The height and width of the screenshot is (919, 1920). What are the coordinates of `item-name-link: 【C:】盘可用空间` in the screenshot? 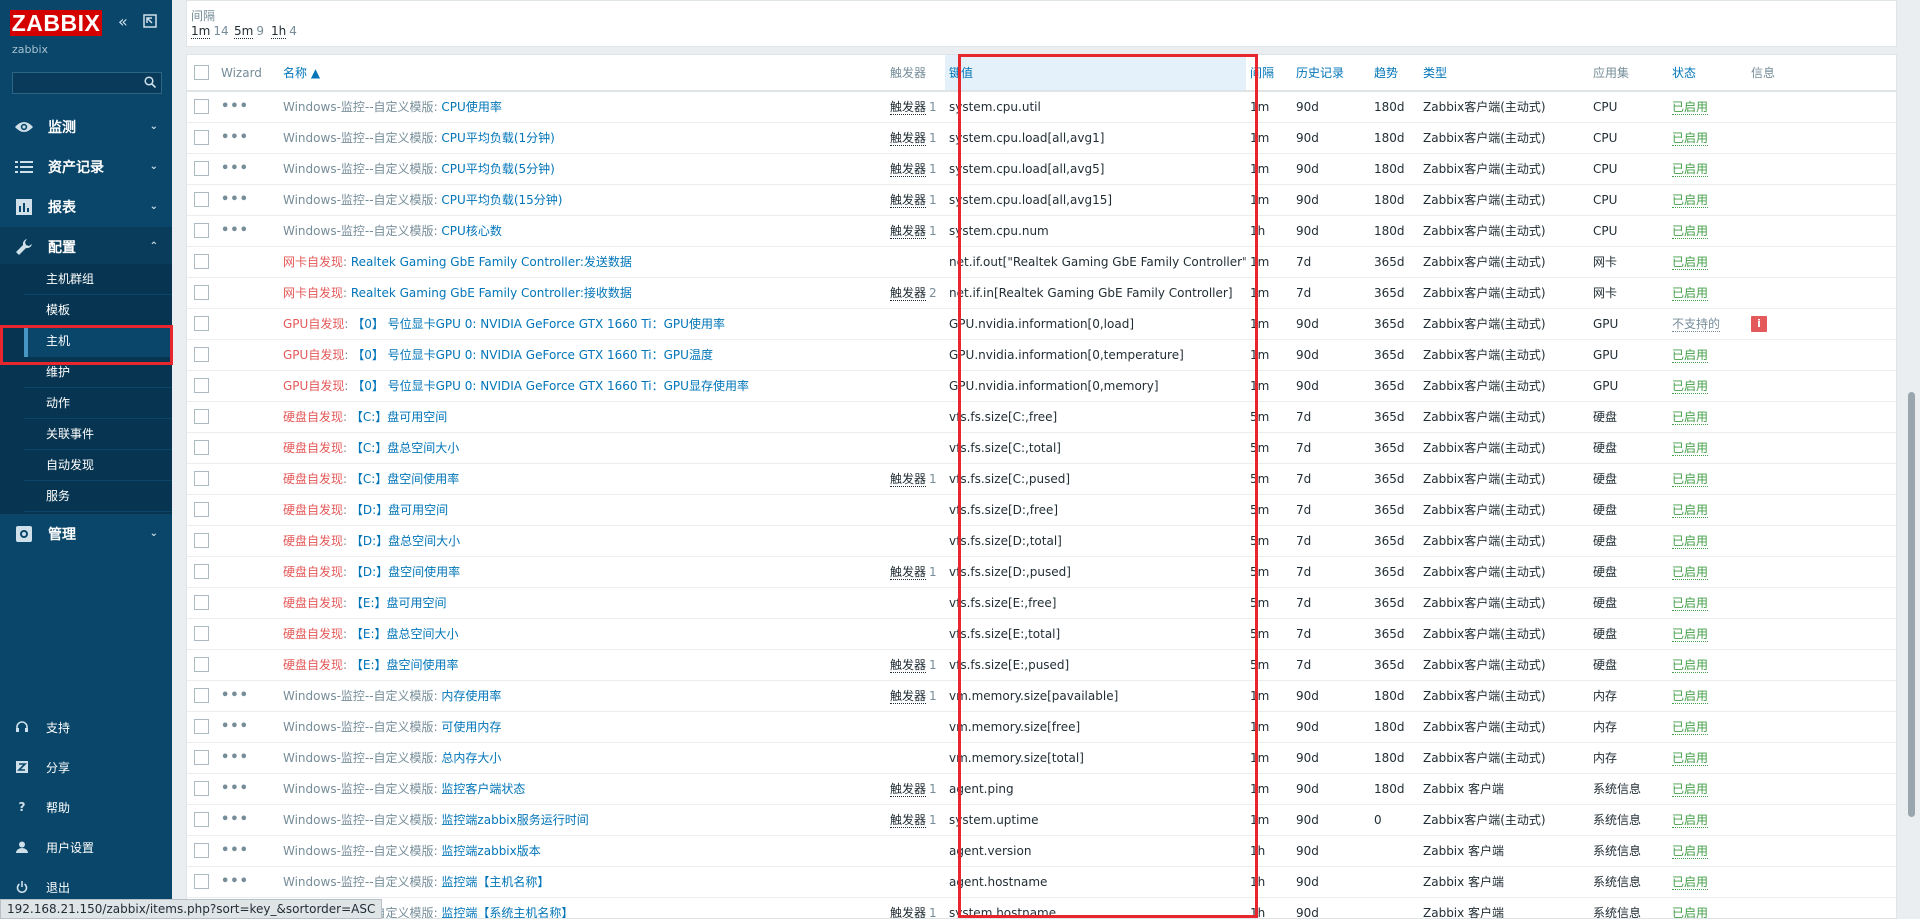 It's located at (399, 417).